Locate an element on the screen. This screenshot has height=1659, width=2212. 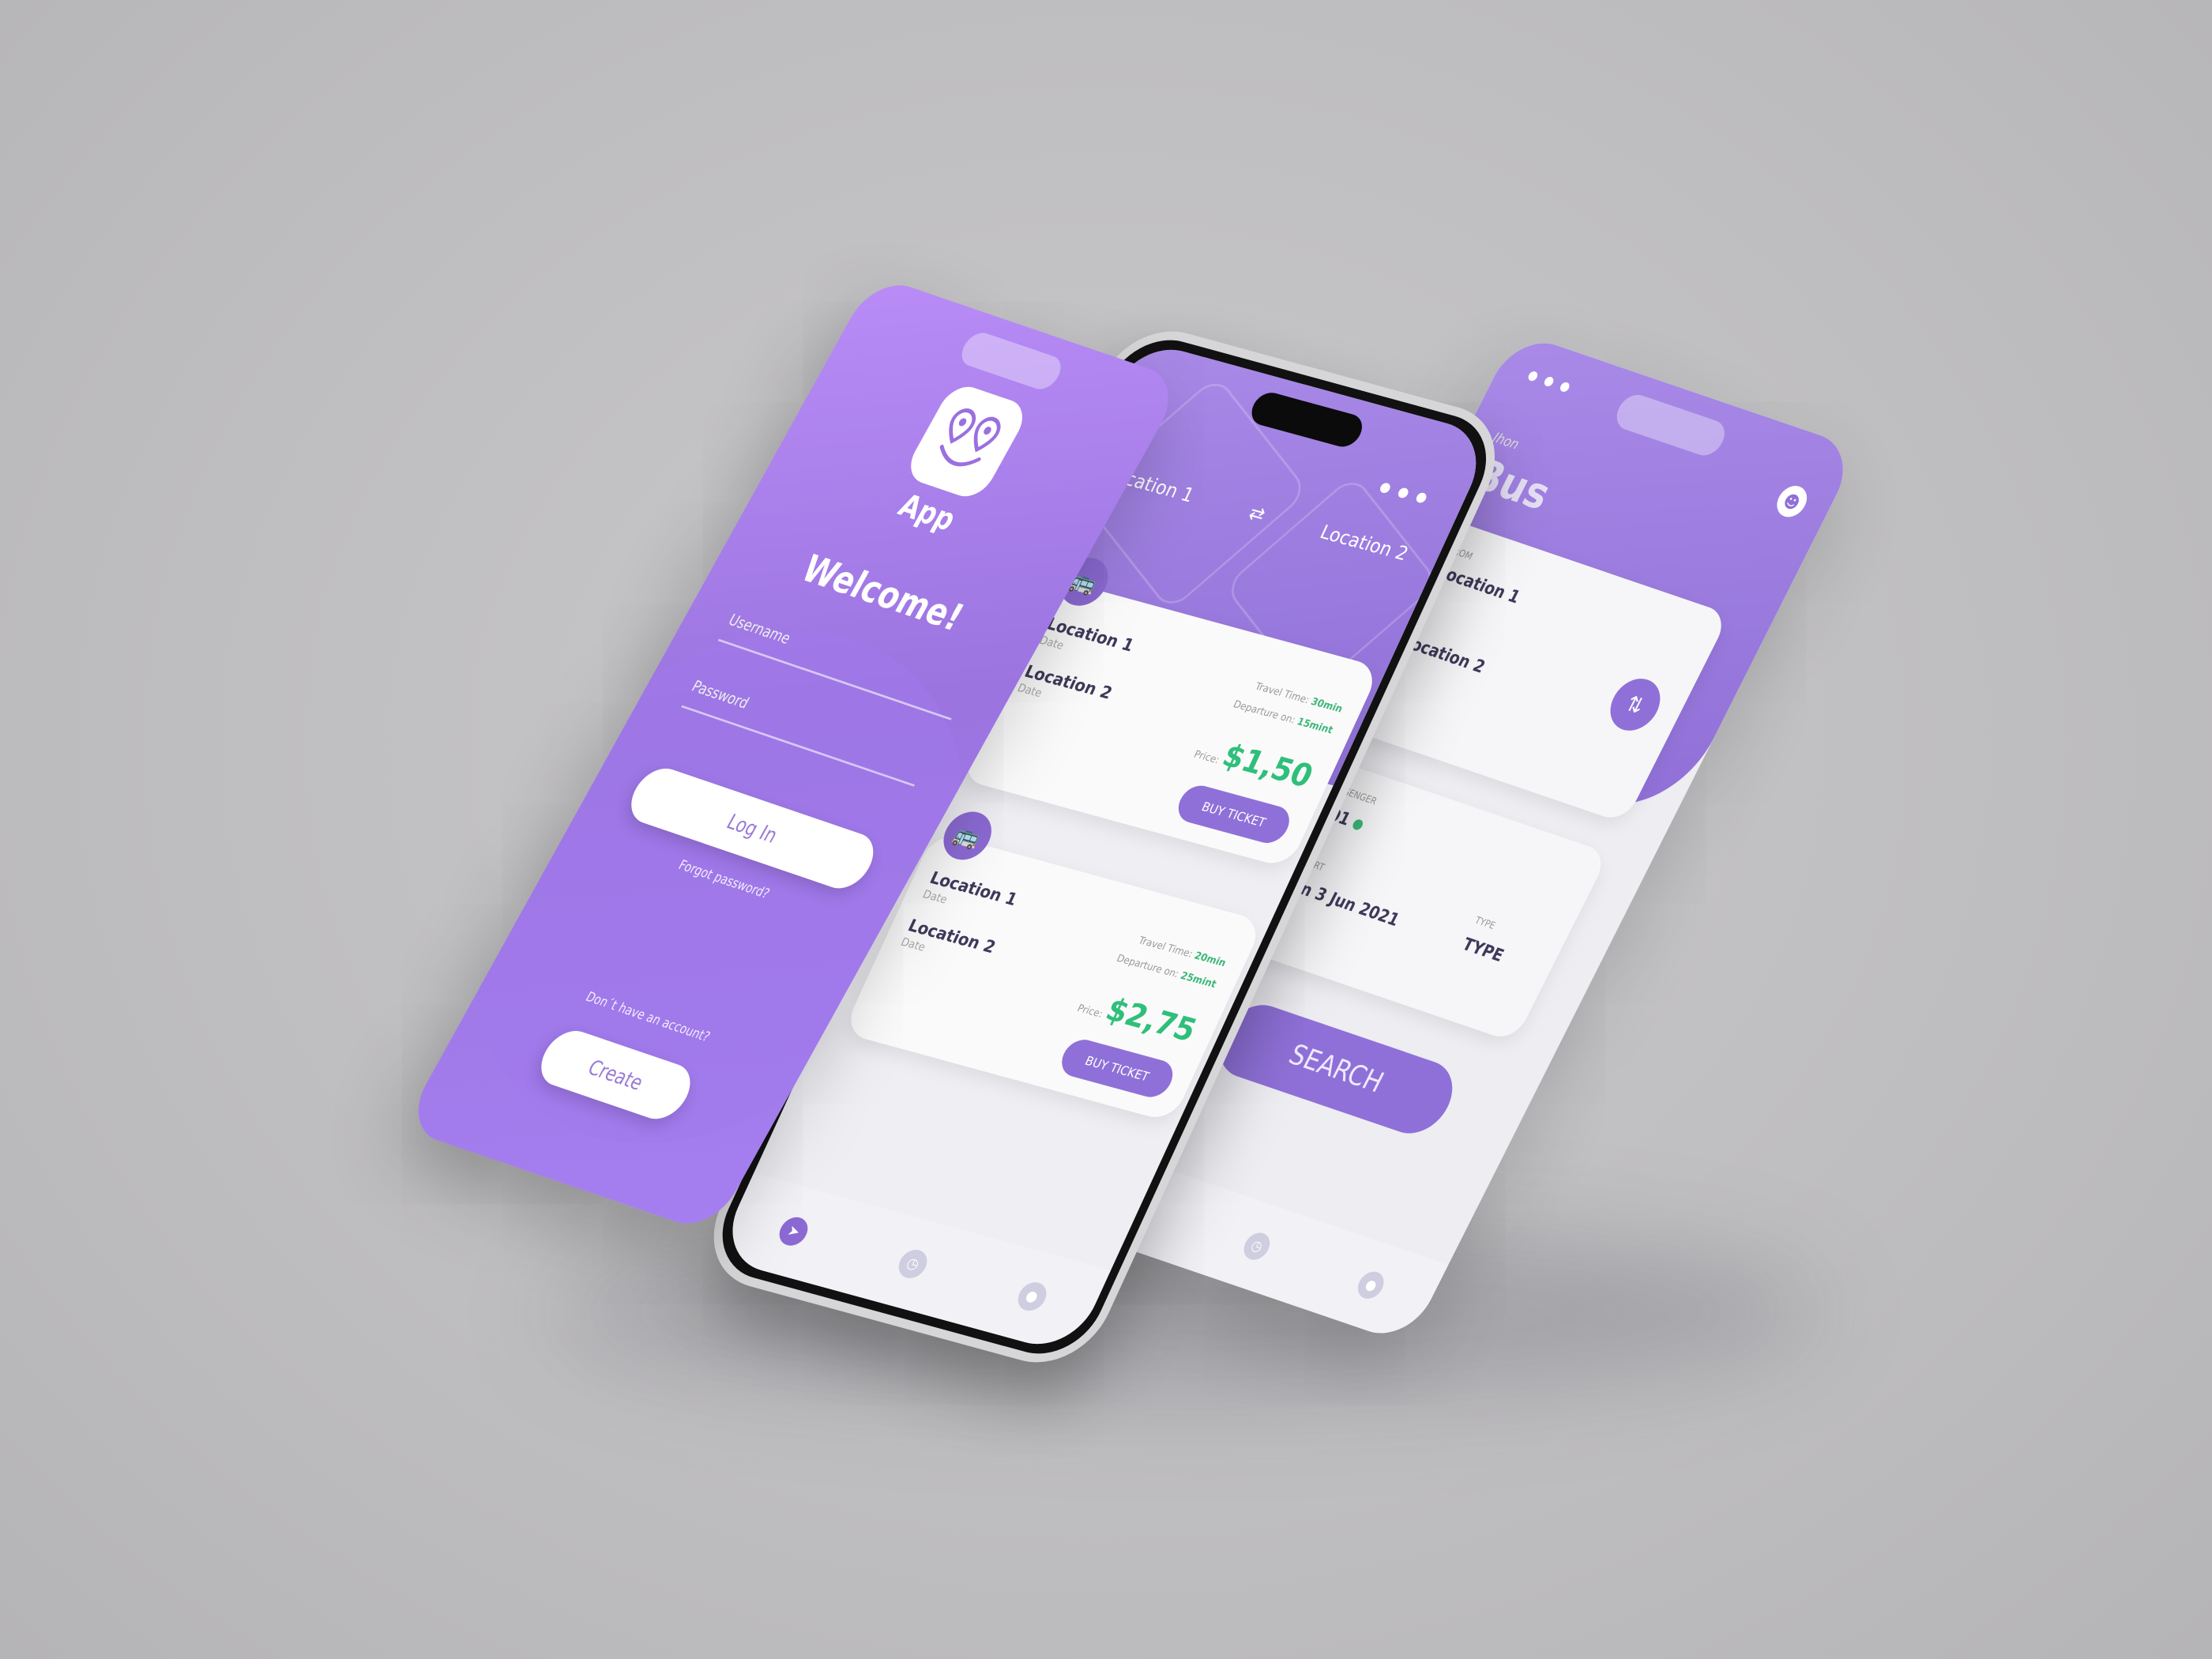
nav-explore-icon: ➤ is located at coordinates (793, 1231).